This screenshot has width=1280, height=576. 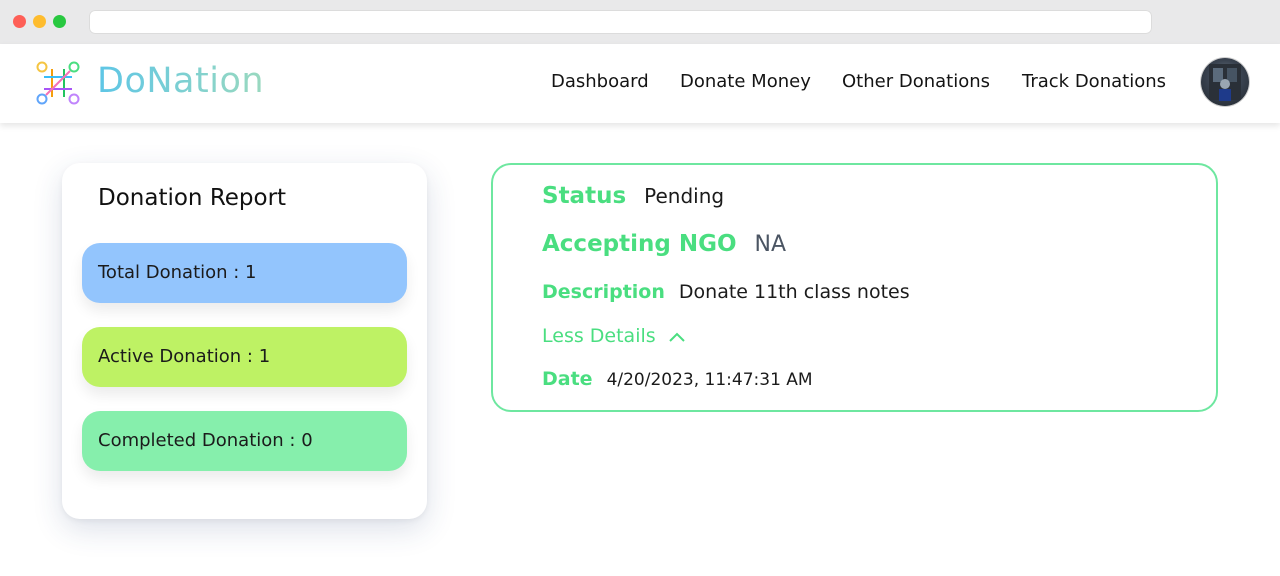 What do you see at coordinates (677, 337) in the screenshot?
I see `chevron-up-icon` at bounding box center [677, 337].